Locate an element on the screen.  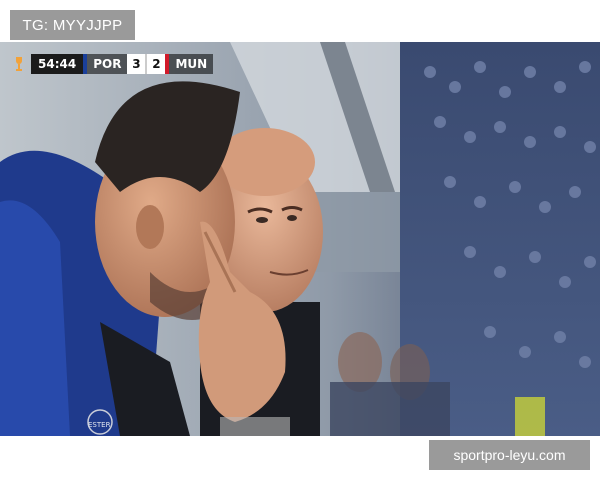
home-team: POR is located at coordinates (107, 64).